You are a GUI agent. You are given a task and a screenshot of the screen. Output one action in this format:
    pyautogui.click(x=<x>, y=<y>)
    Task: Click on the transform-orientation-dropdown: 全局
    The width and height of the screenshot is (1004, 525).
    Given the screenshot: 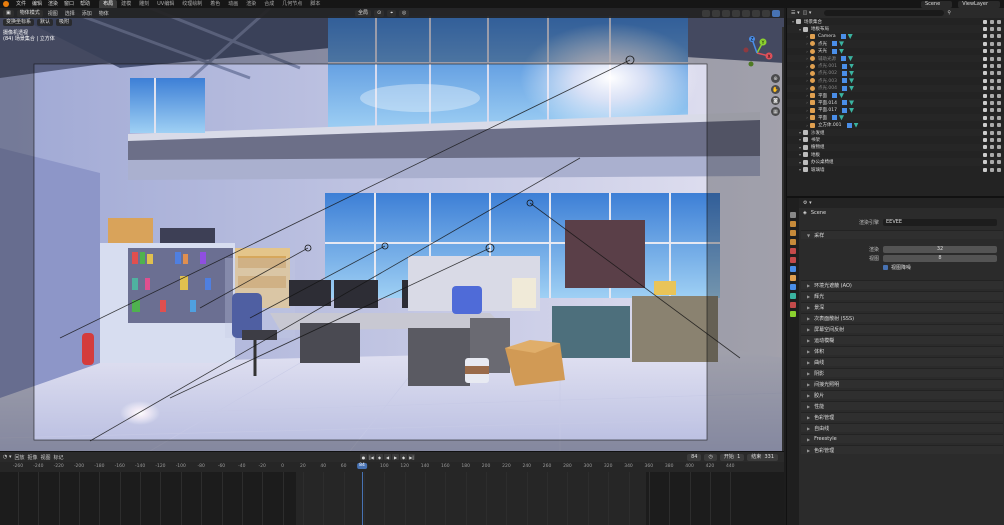 What is the action you would take?
    pyautogui.click(x=363, y=13)
    